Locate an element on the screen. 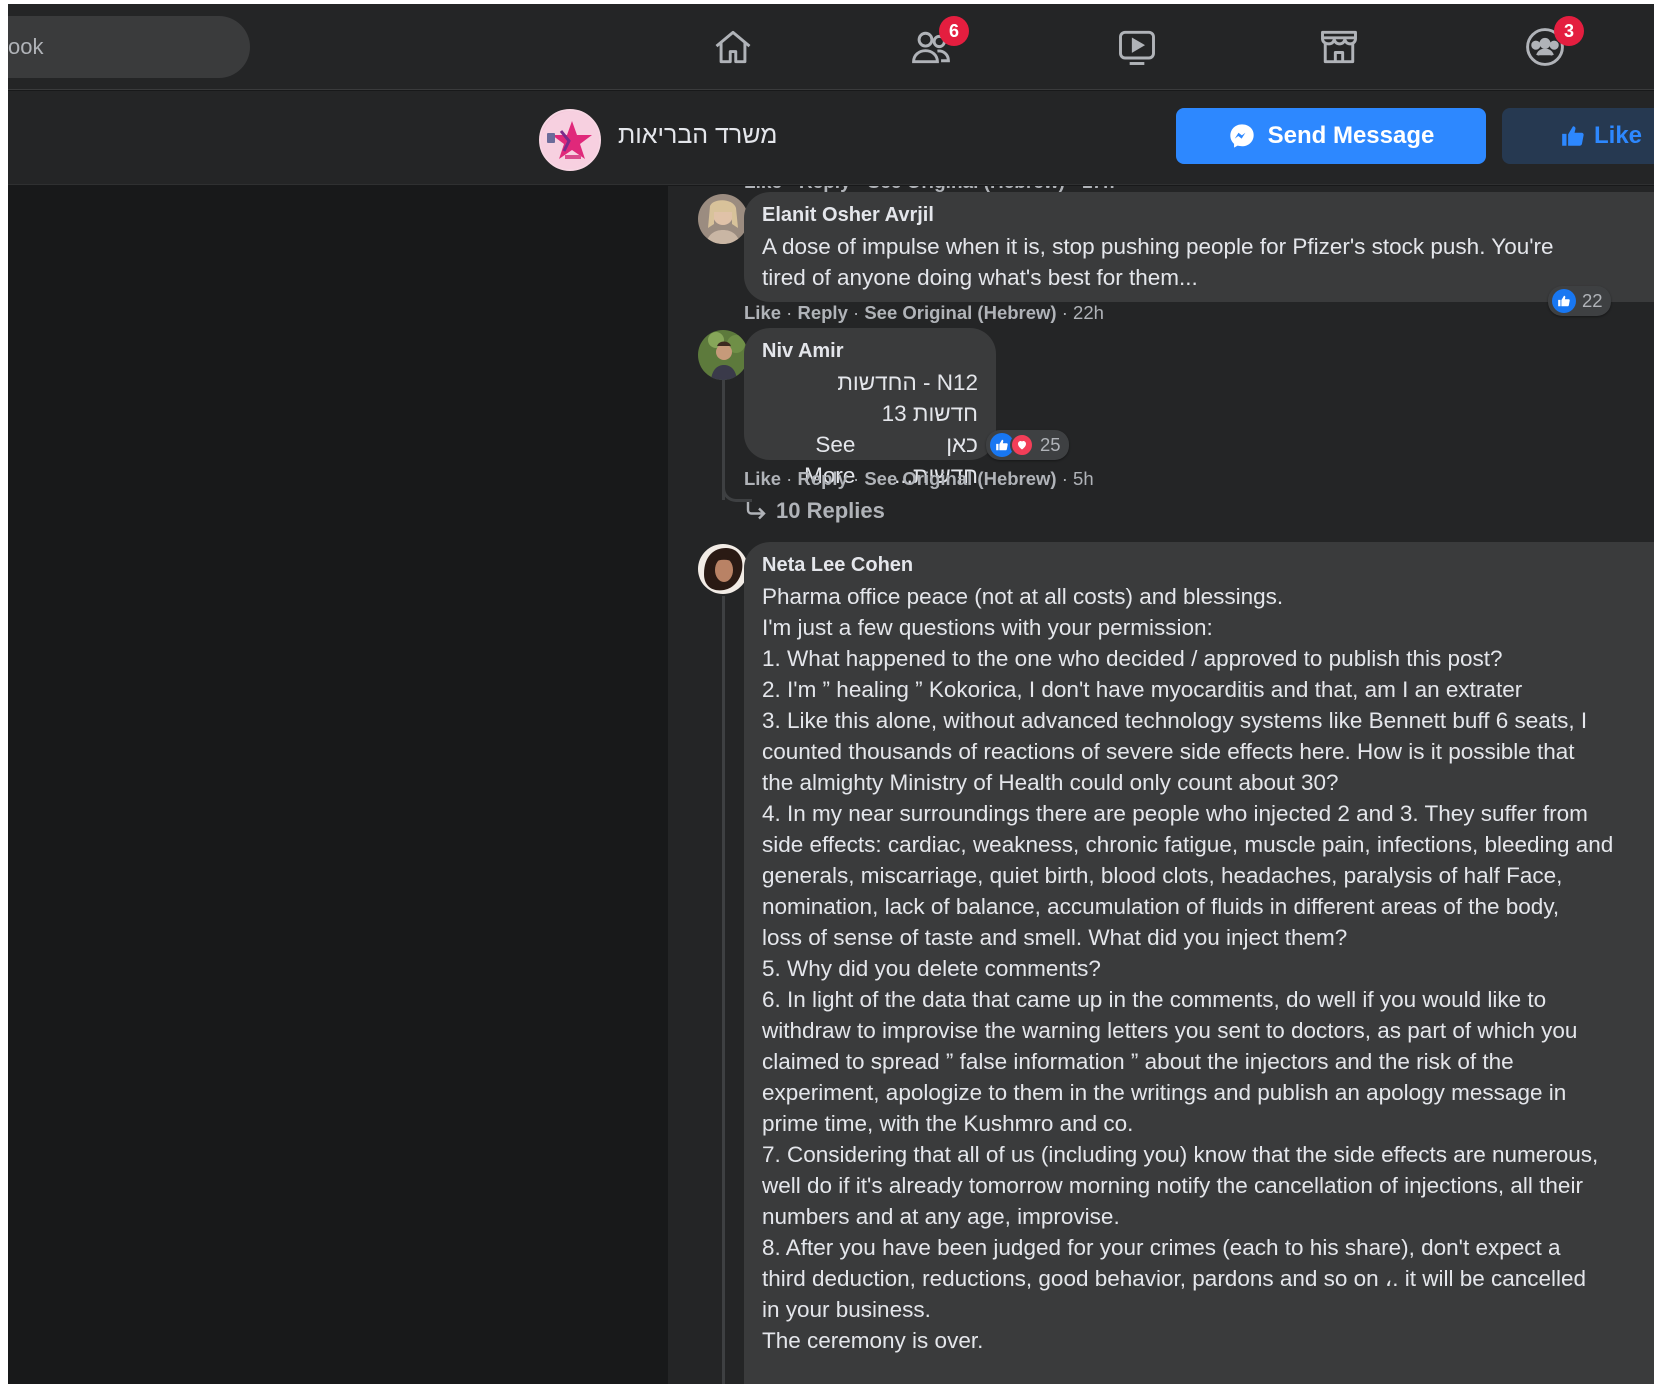 The image size is (1654, 1384). reaction-summary: 25 is located at coordinates (1027, 445).